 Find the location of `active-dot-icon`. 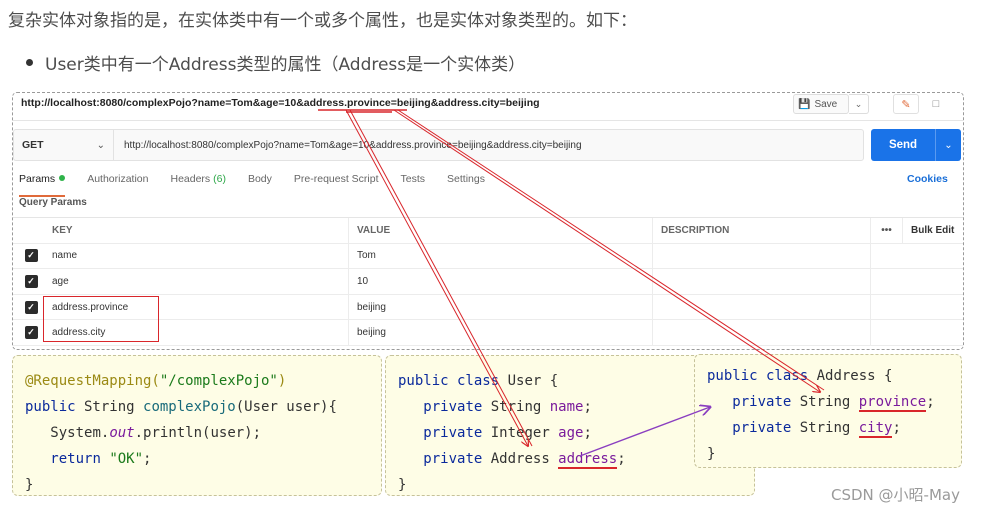

active-dot-icon is located at coordinates (62, 178).